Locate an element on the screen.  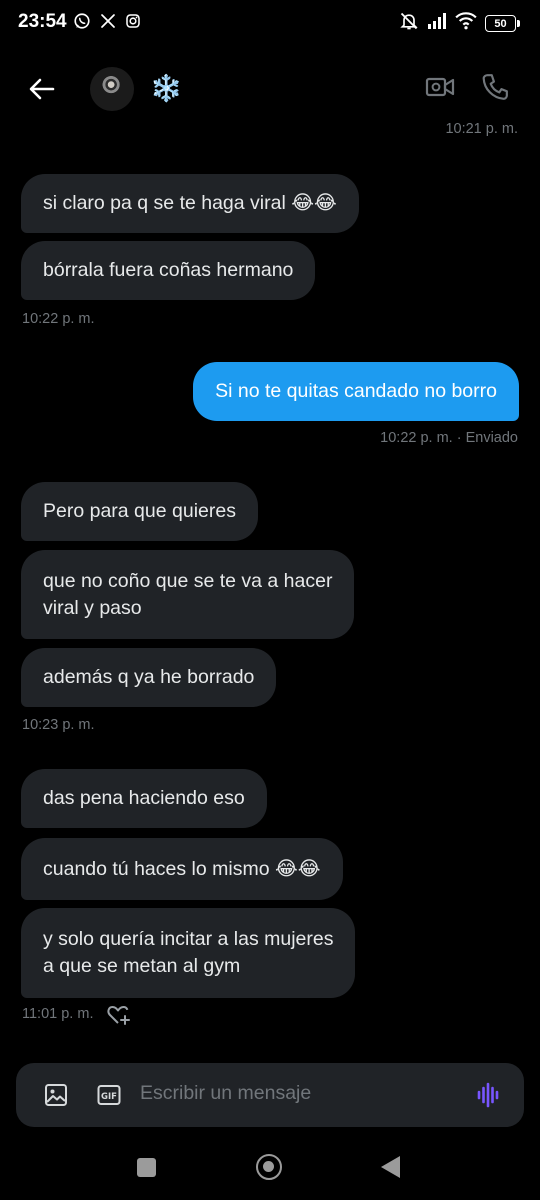
message-bubble-incoming: bórrala fuera coñas hermano is located at coordinates (168, 270).